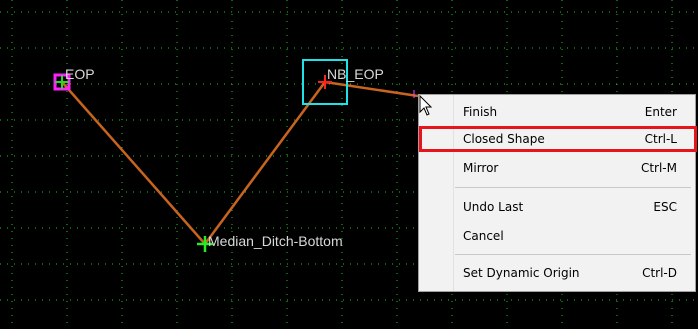  What do you see at coordinates (521, 273) in the screenshot?
I see `menu-item-label: Set Dynamic Origin` at bounding box center [521, 273].